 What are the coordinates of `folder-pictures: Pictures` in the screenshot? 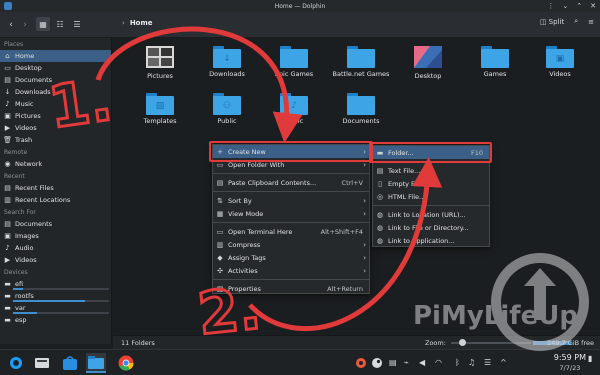 It's located at (160, 63).